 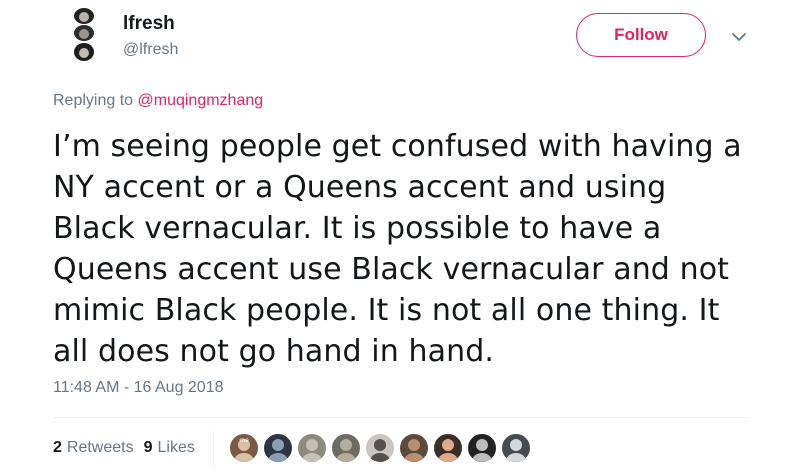 I want to click on liker-avatar: me, so click(x=244, y=448).